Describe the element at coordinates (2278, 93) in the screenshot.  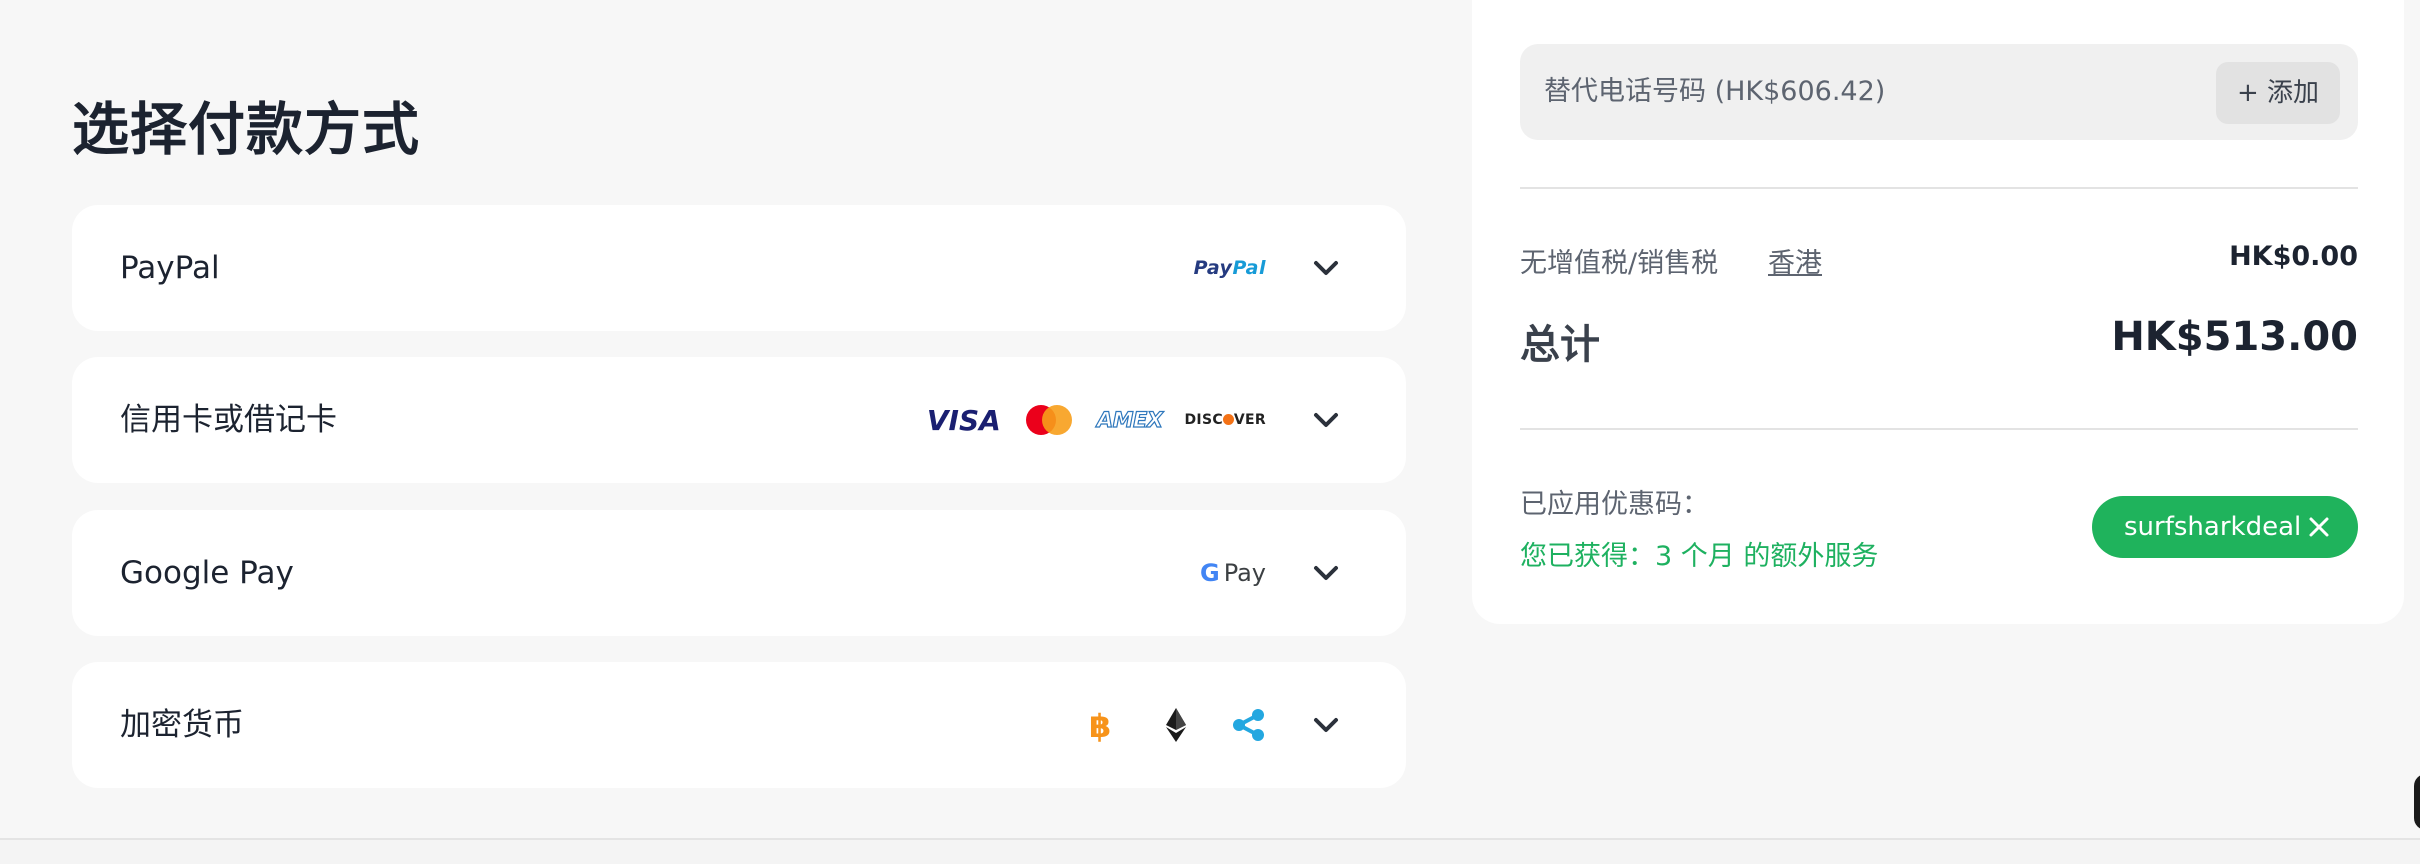
I see `add-phone-button: + 添加` at that location.